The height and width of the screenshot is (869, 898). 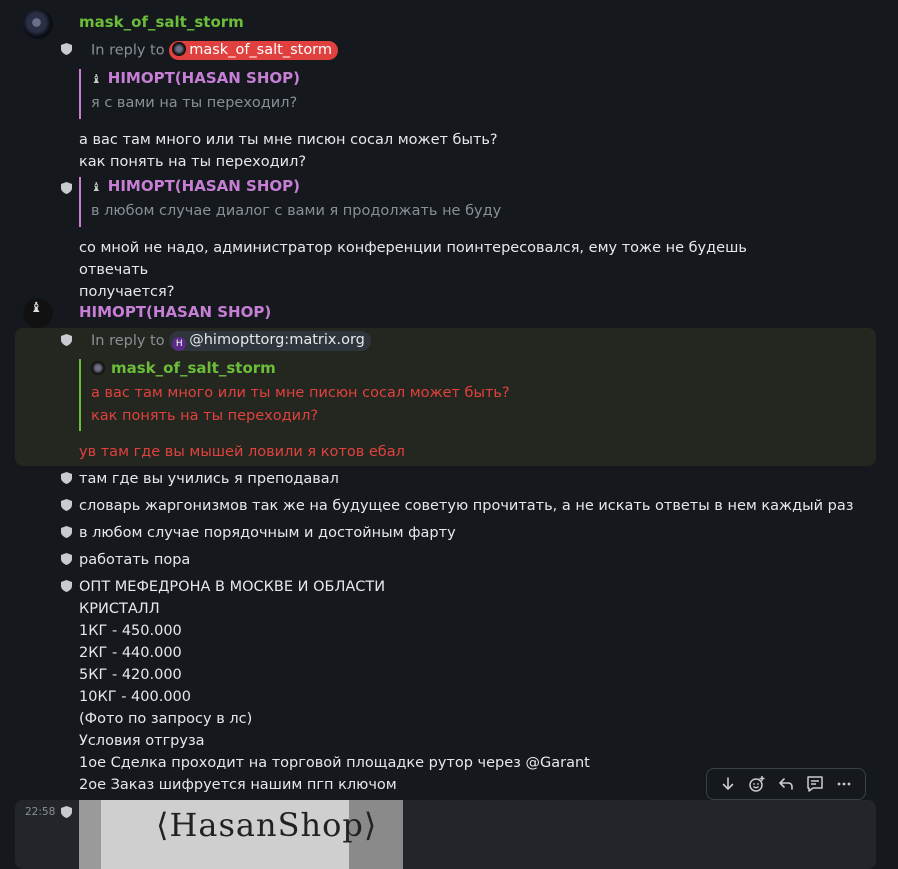 What do you see at coordinates (300, 368) in the screenshot?
I see `quote-sender: mask_of_salt_storm` at bounding box center [300, 368].